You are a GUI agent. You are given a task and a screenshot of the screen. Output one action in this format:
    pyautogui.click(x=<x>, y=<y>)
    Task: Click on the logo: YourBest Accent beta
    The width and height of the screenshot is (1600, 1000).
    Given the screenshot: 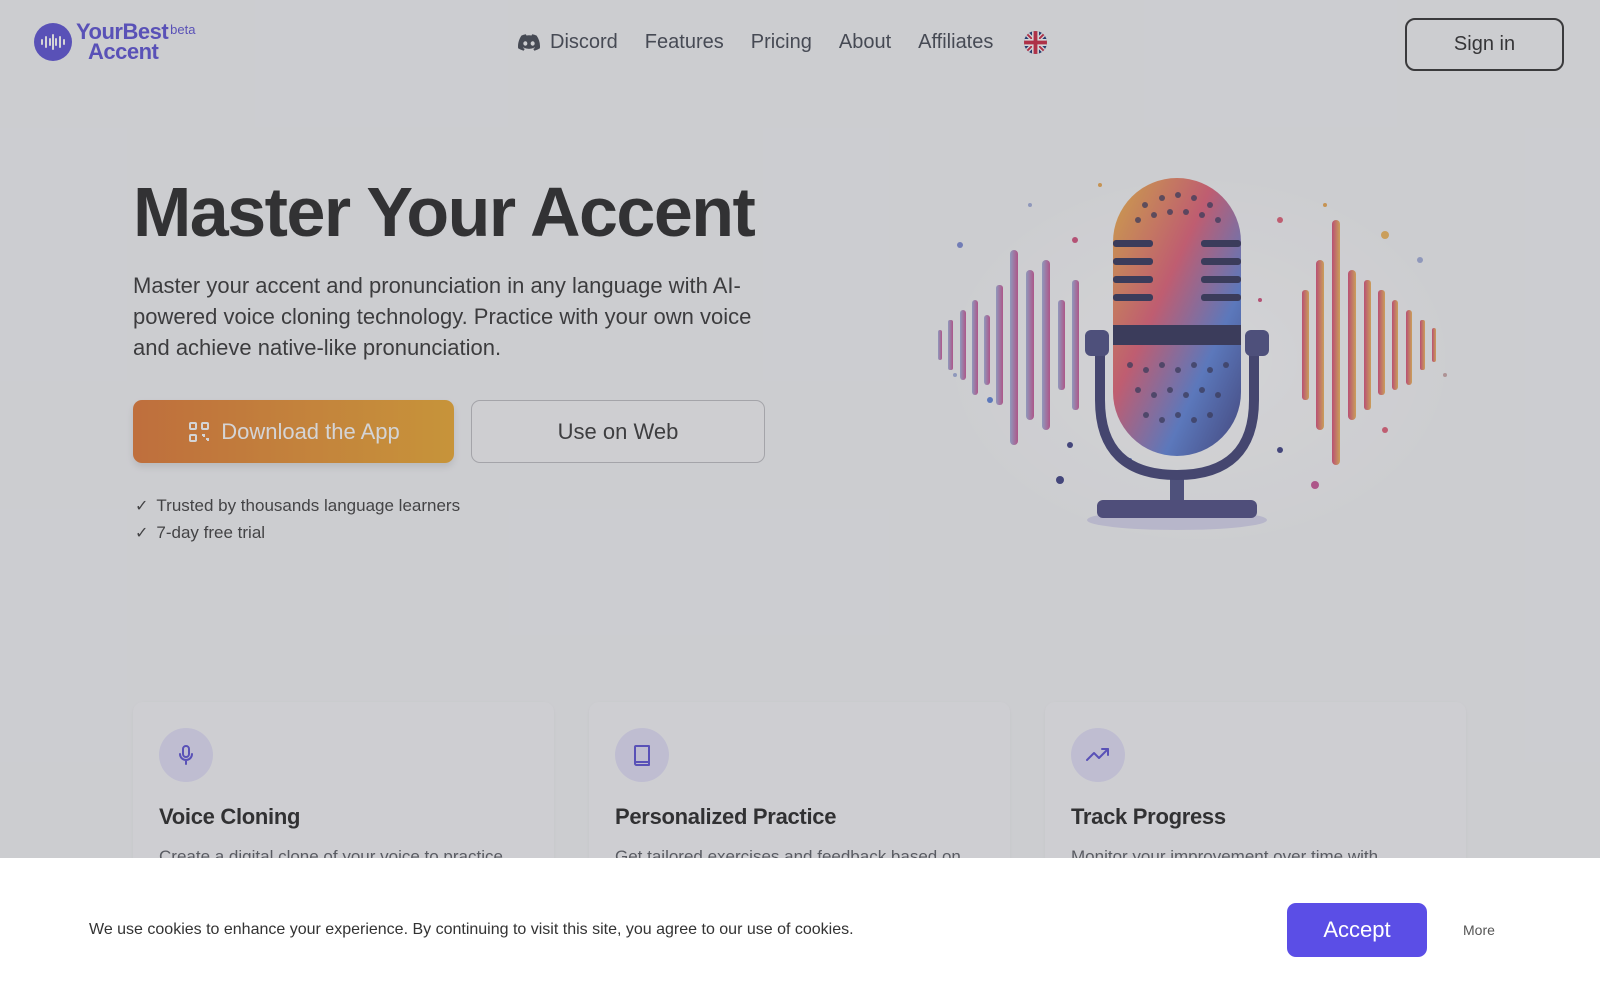 What is the action you would take?
    pyautogui.click(x=114, y=42)
    